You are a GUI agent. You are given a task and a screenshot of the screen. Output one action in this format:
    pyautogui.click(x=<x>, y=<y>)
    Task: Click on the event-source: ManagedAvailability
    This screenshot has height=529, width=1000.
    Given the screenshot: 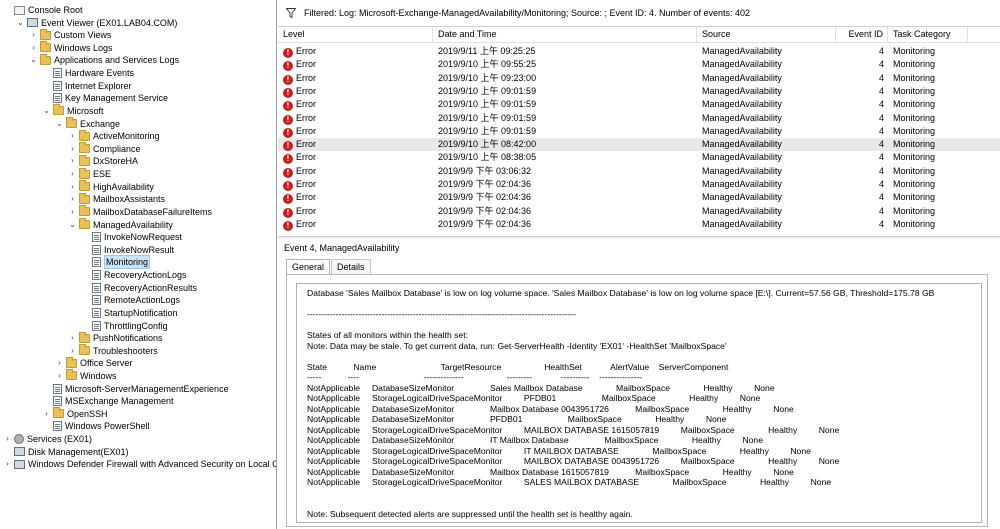 What is the action you would take?
    pyautogui.click(x=742, y=90)
    